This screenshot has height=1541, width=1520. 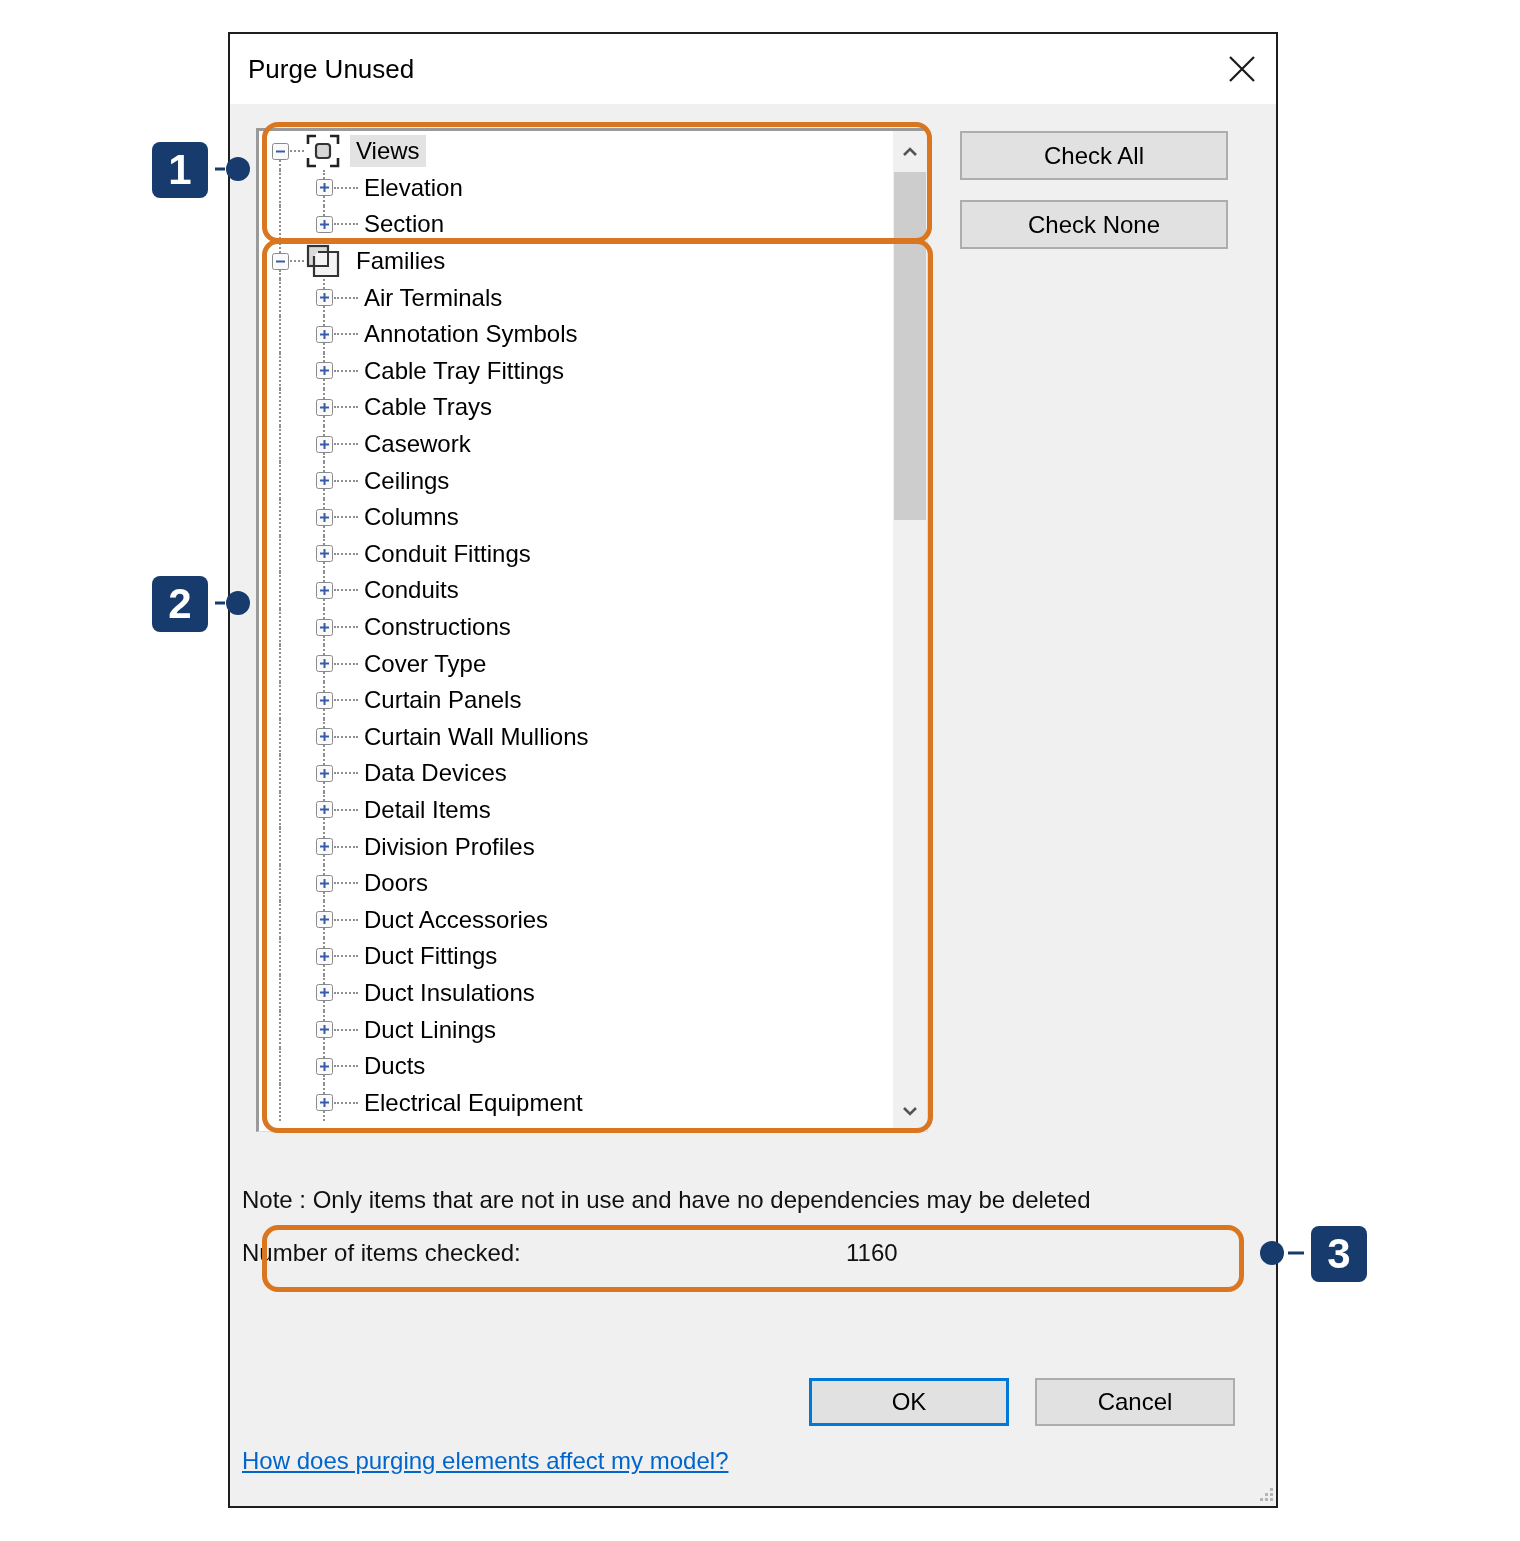 What do you see at coordinates (427, 810) in the screenshot?
I see `tree-item: Detail Items` at bounding box center [427, 810].